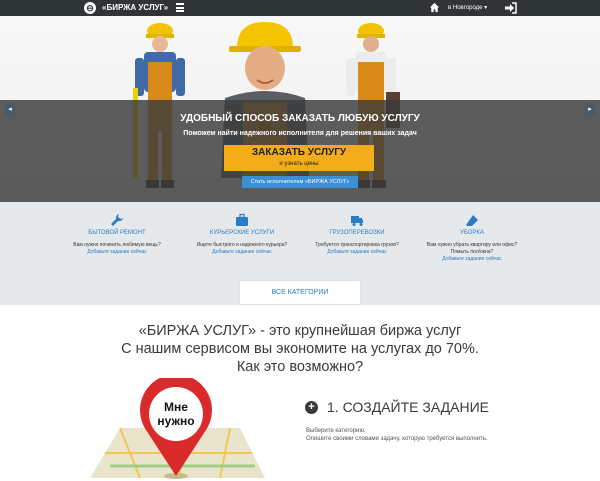 This screenshot has height=481, width=600. What do you see at coordinates (472, 220) in the screenshot?
I see `eraser-icon` at bounding box center [472, 220].